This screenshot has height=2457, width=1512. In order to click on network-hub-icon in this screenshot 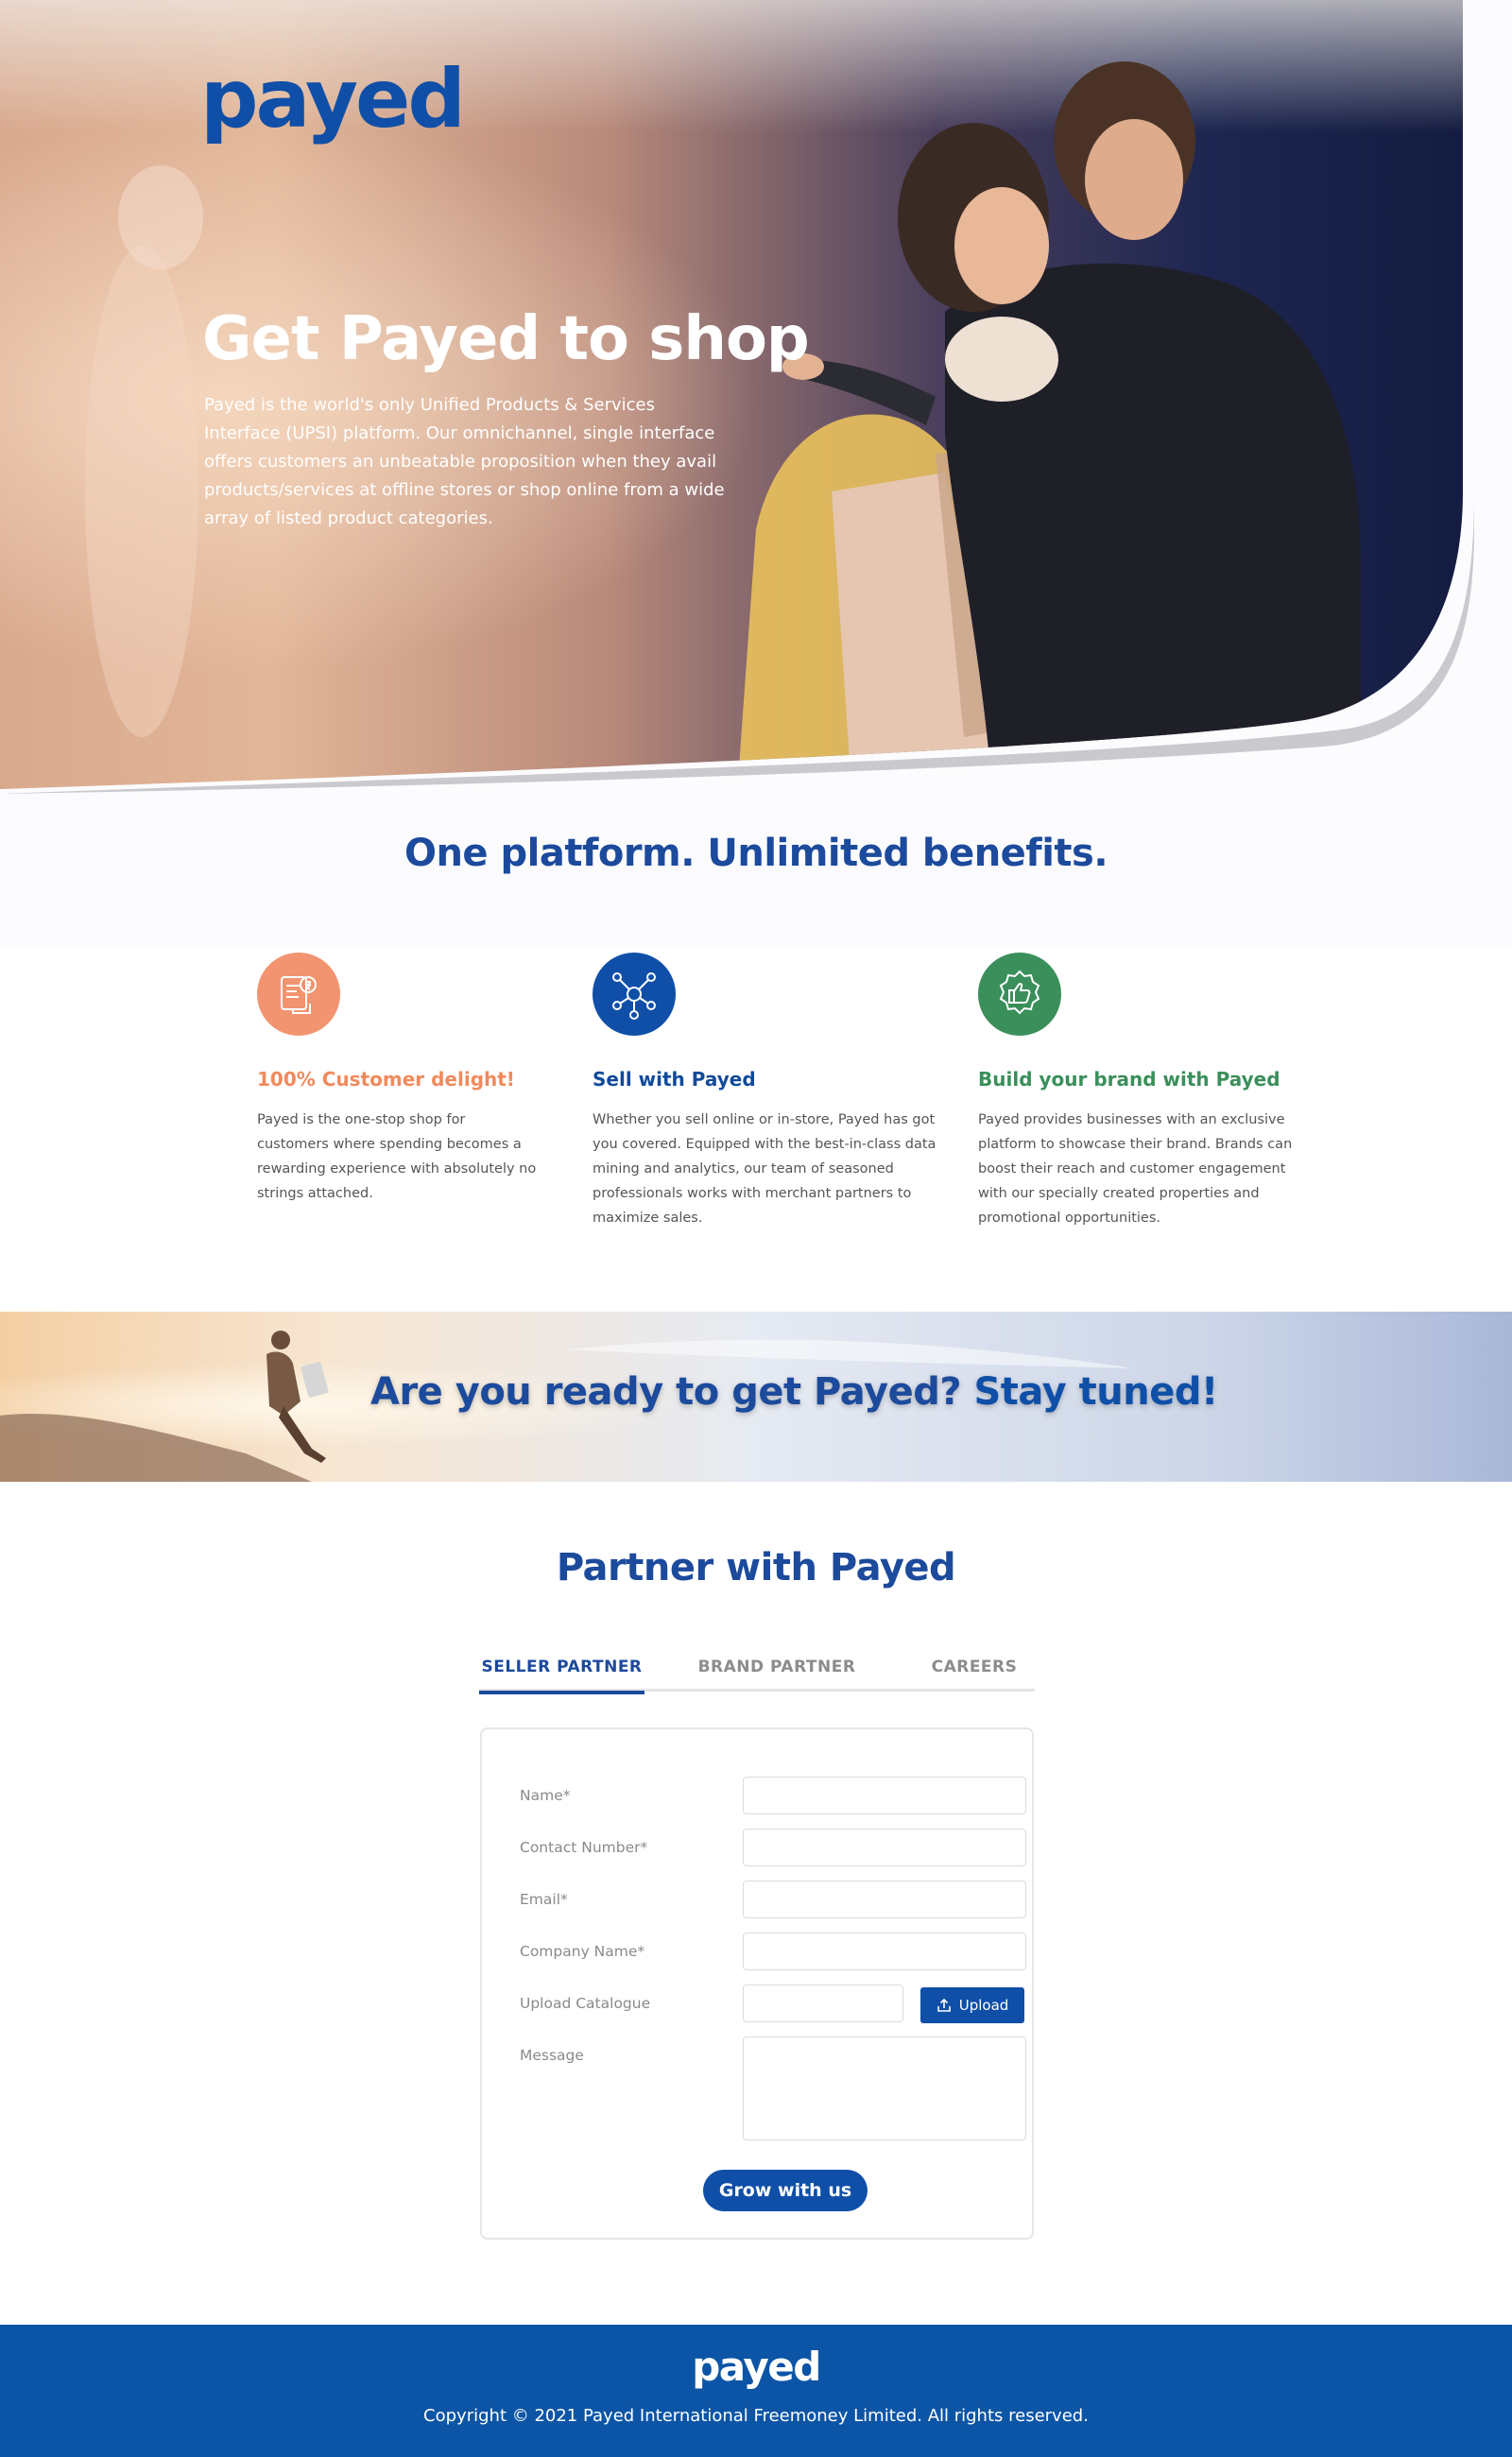, I will do `click(634, 994)`.